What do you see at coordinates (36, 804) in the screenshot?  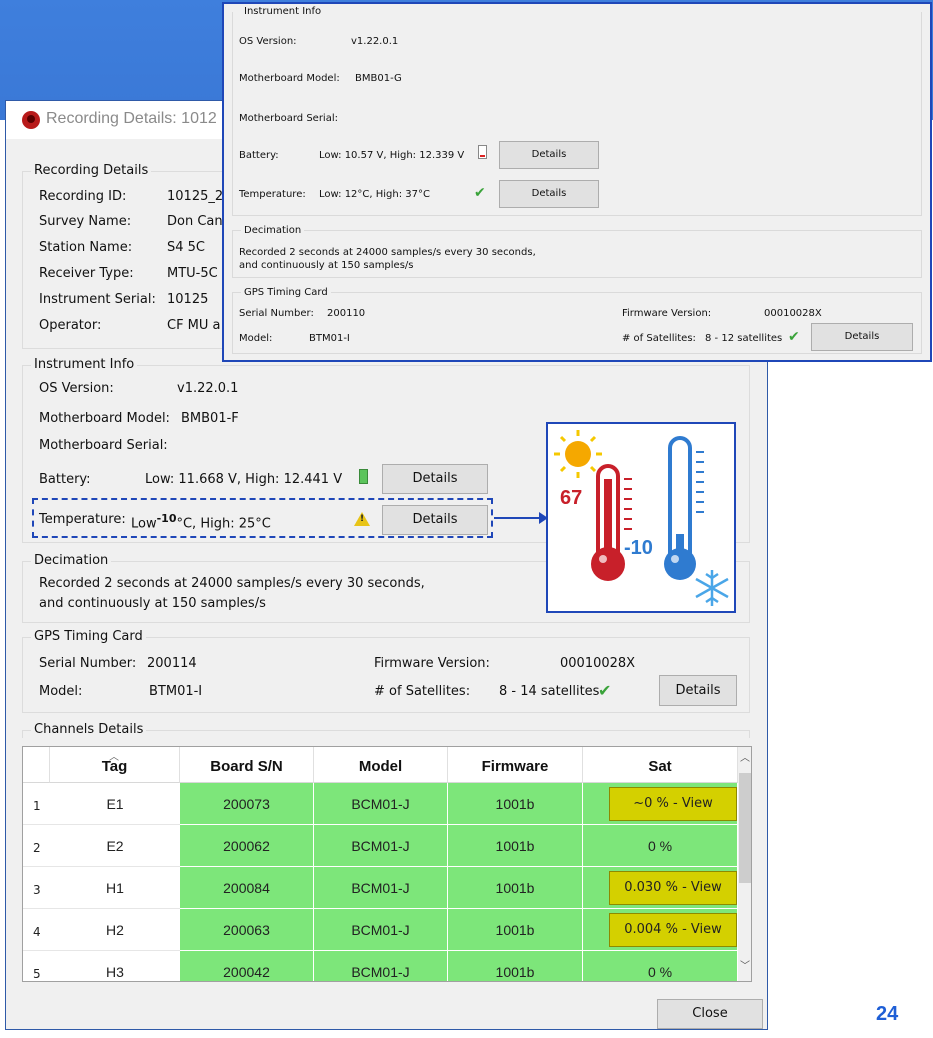 I see `row-number: 1` at bounding box center [36, 804].